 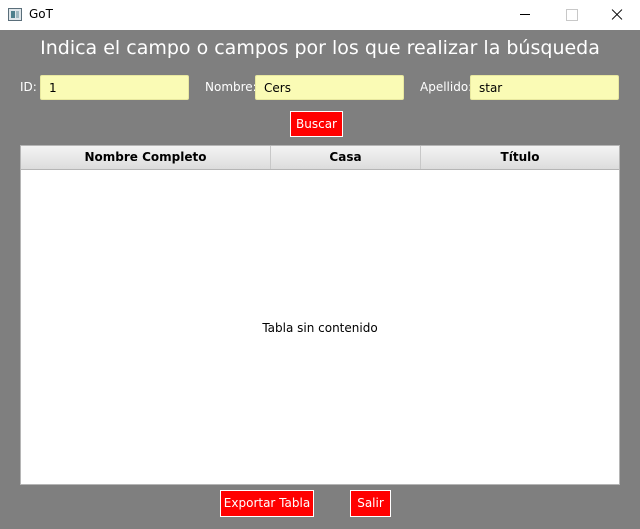 What do you see at coordinates (346, 157) in the screenshot?
I see `column-header-casa: Casa` at bounding box center [346, 157].